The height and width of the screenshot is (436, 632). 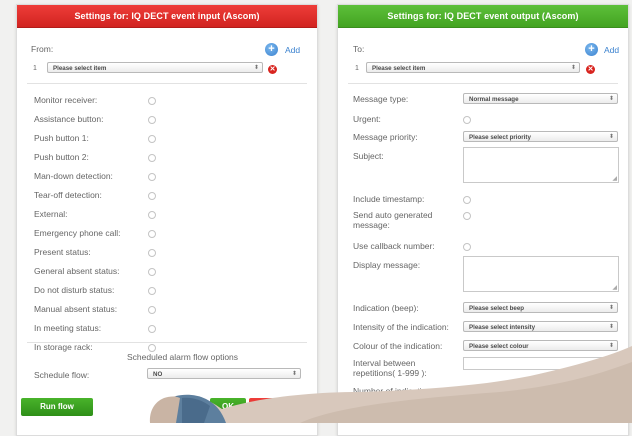 What do you see at coordinates (540, 307) in the screenshot?
I see `indication-beep-select: Please select beep ⬍` at bounding box center [540, 307].